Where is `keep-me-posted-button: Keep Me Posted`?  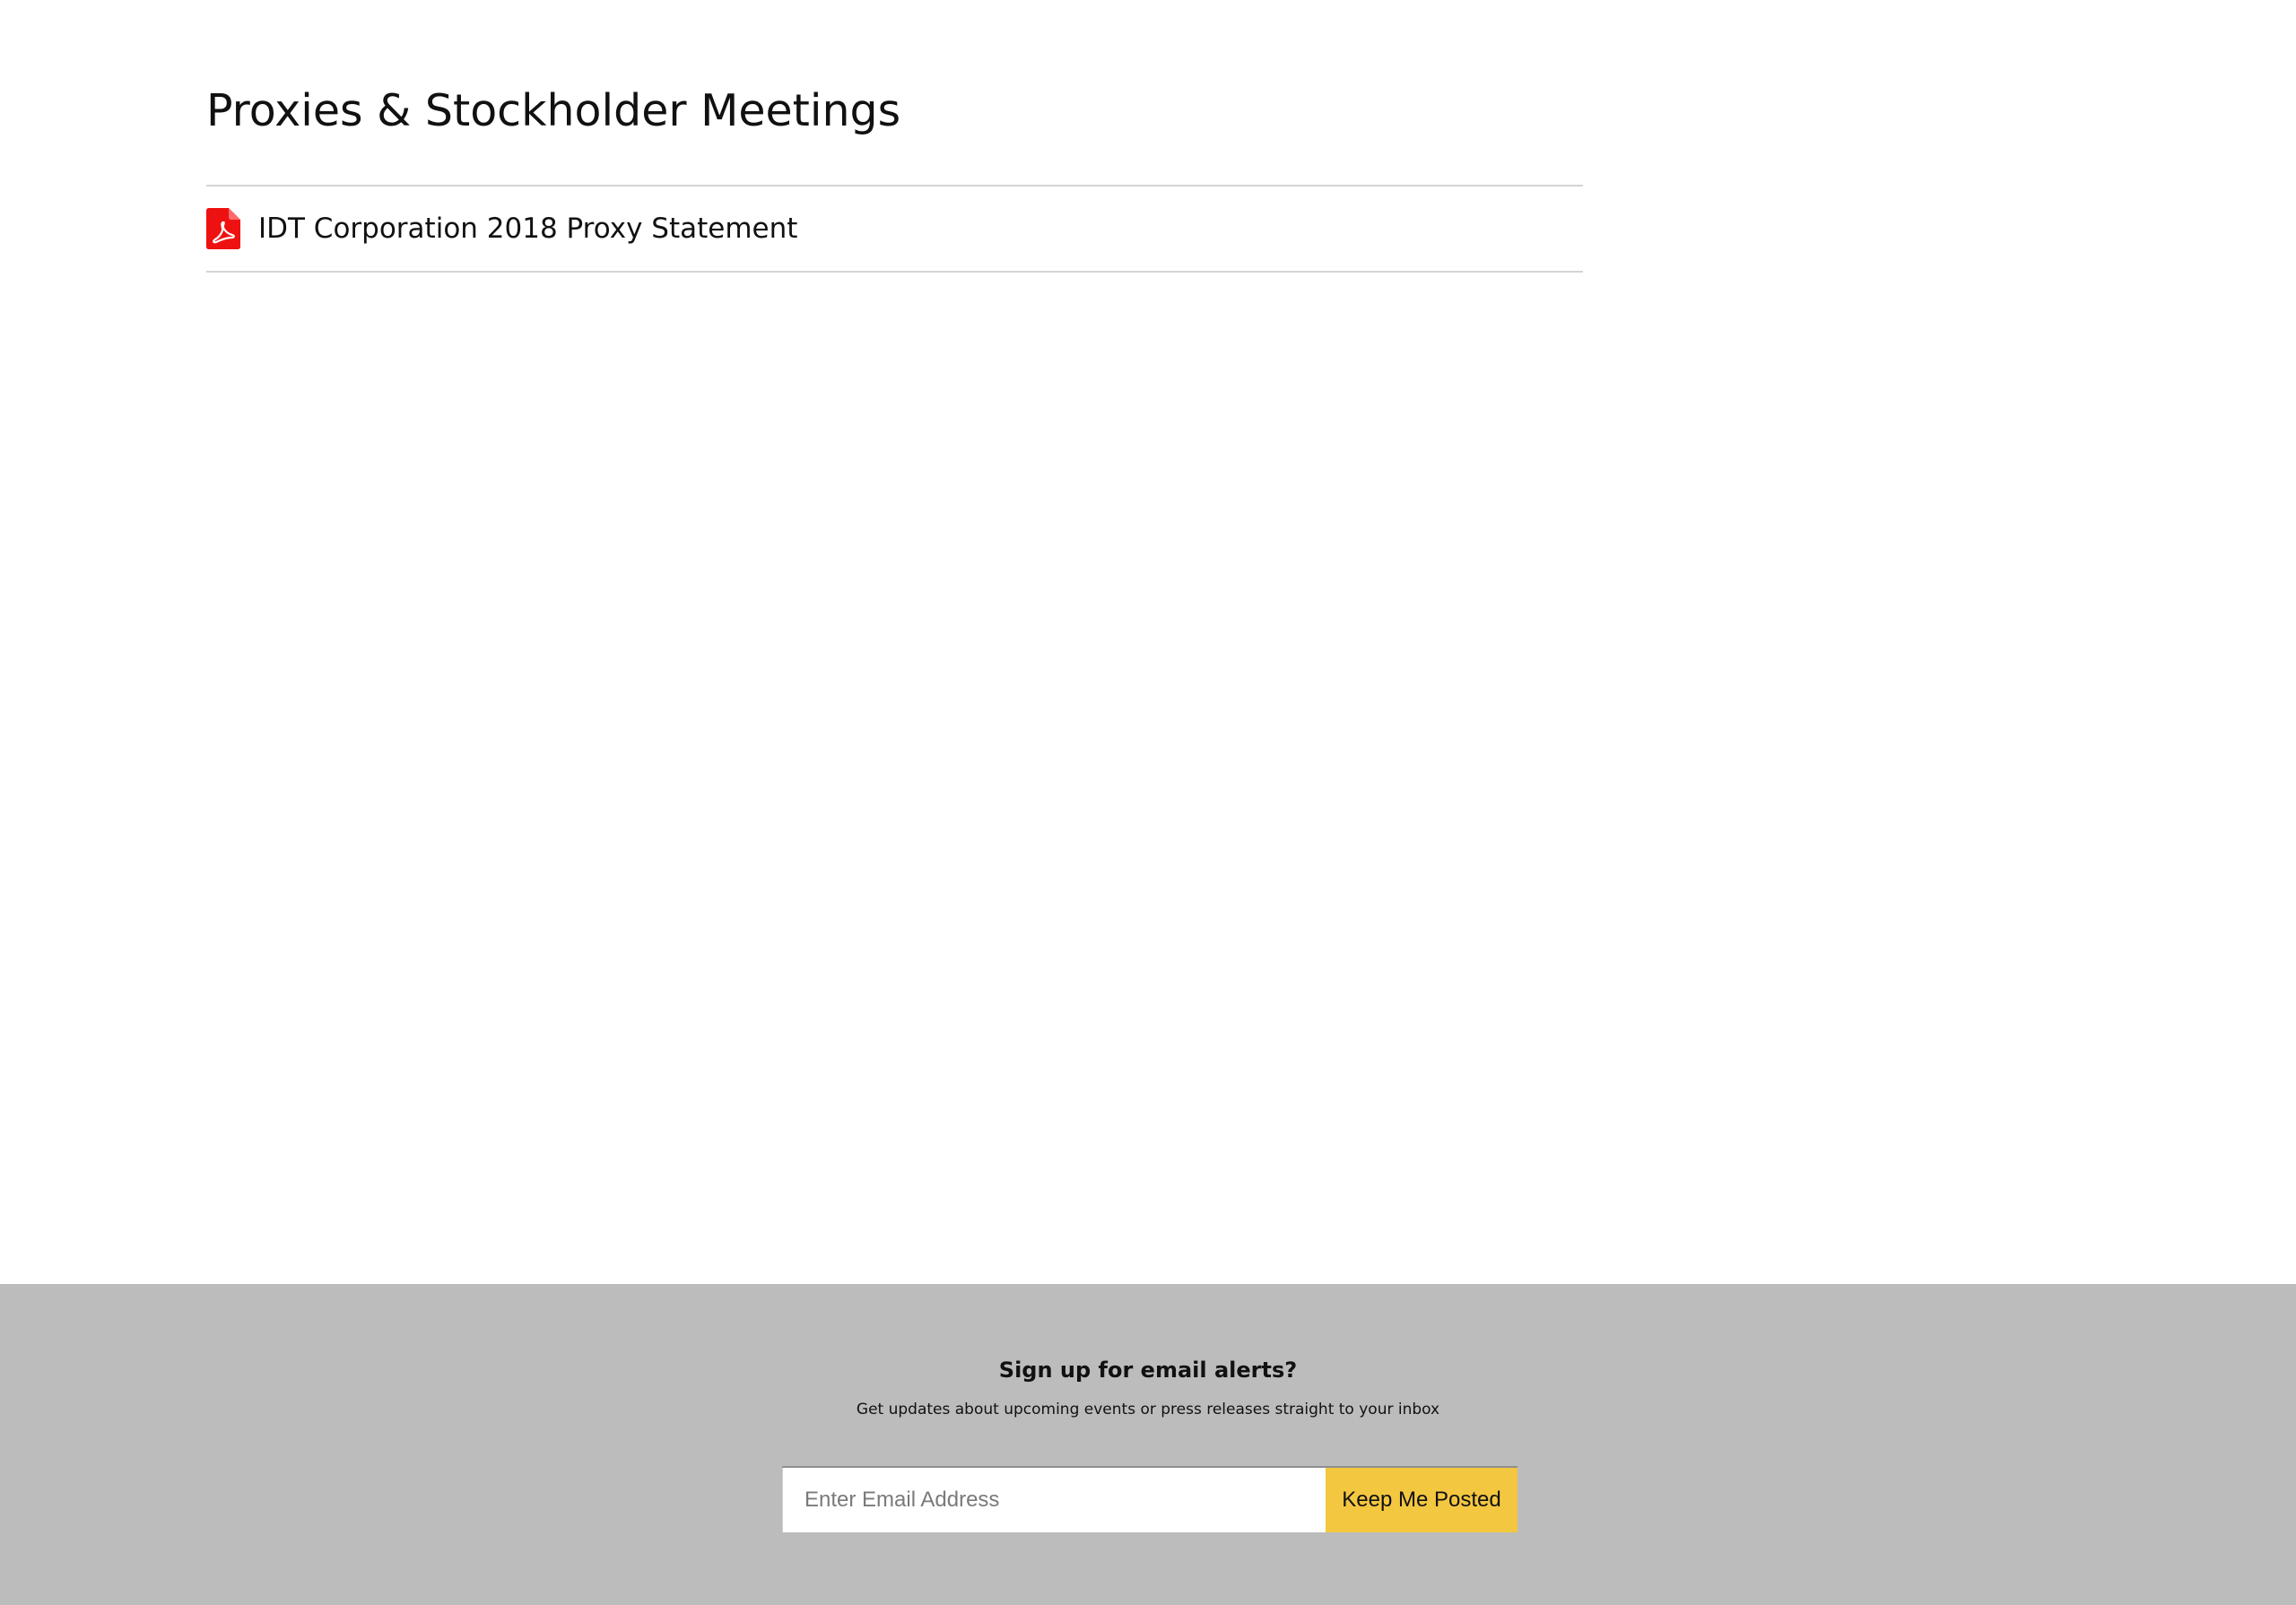
keep-me-posted-button: Keep Me Posted is located at coordinates (1422, 1500).